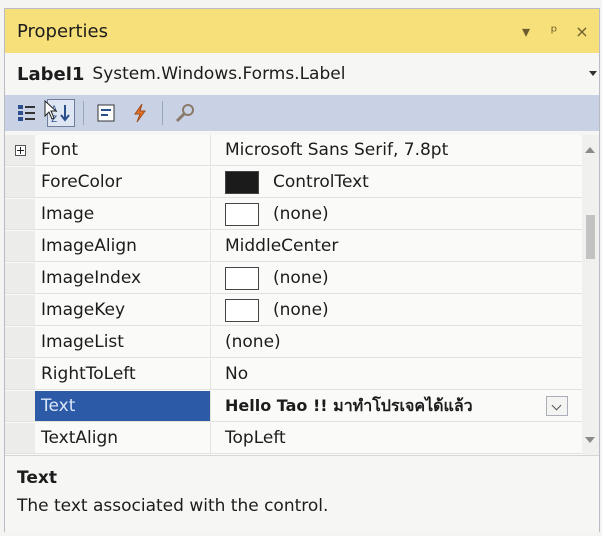  Describe the element at coordinates (219, 74) in the screenshot. I see `object-type: System.Windows.Forms.Label` at that location.